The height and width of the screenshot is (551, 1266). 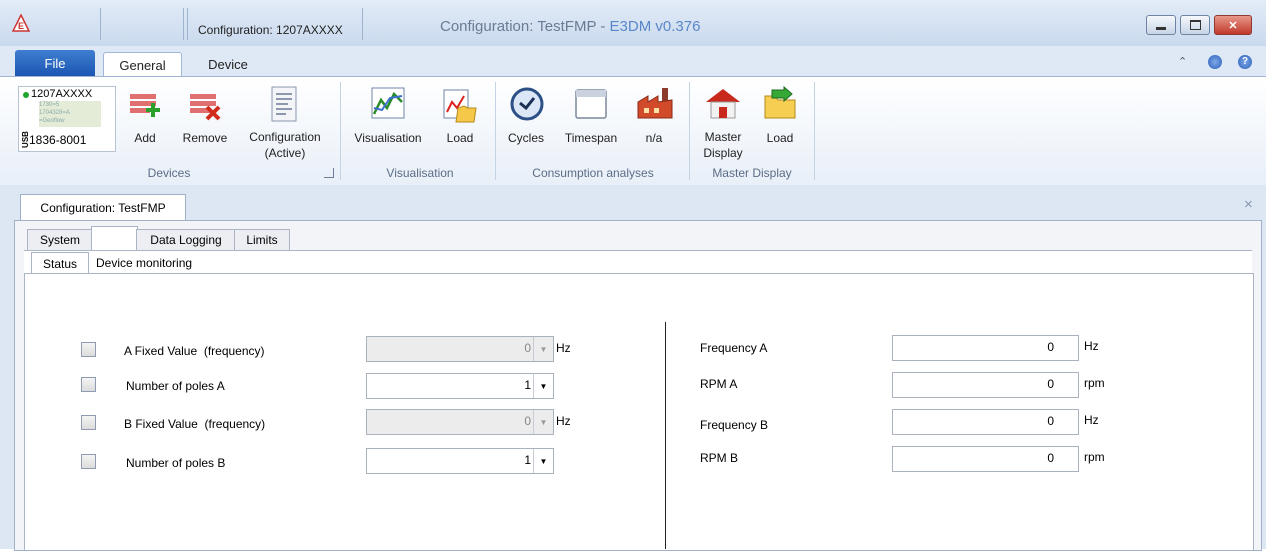 I want to click on configuration-button: Configuration (Active), so click(x=285, y=126).